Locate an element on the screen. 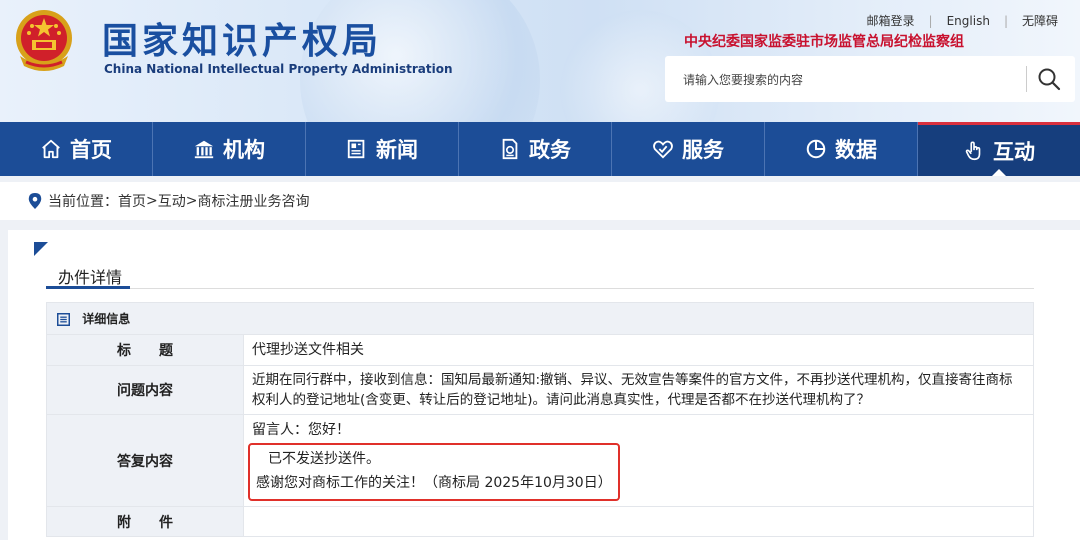 The height and width of the screenshot is (540, 1080). list-icon is located at coordinates (63, 319).